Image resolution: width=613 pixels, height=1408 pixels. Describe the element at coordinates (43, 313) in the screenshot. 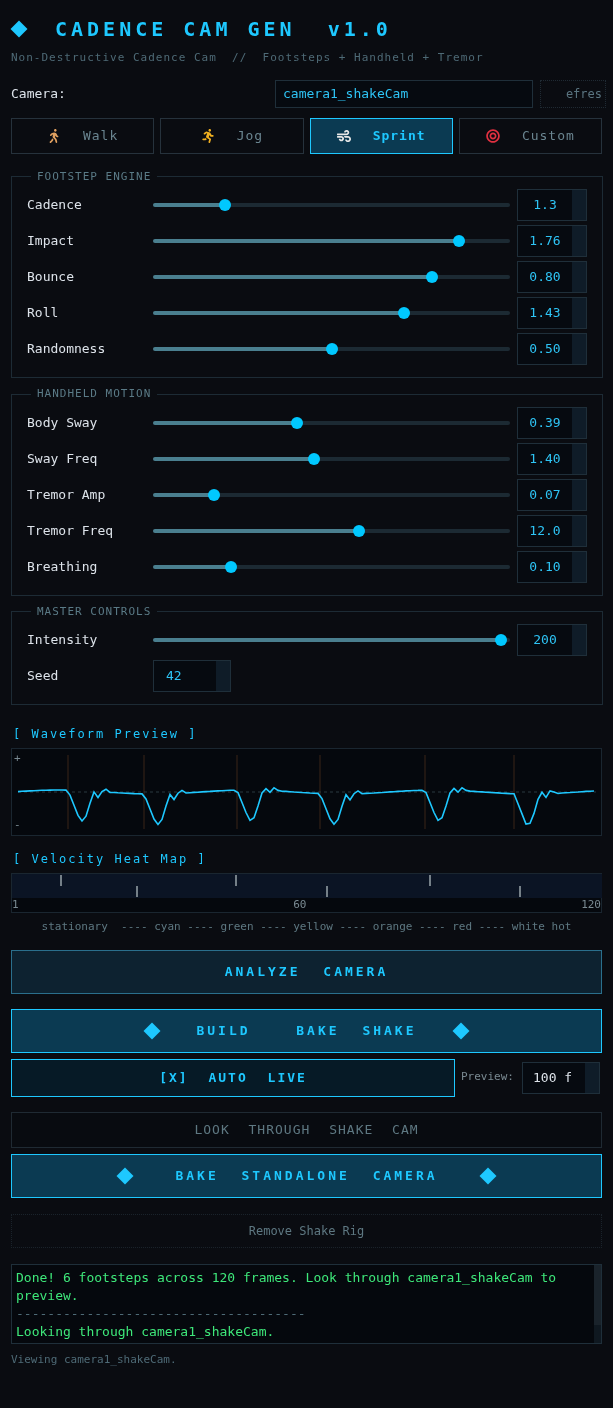

I see `slider-label: Roll` at that location.